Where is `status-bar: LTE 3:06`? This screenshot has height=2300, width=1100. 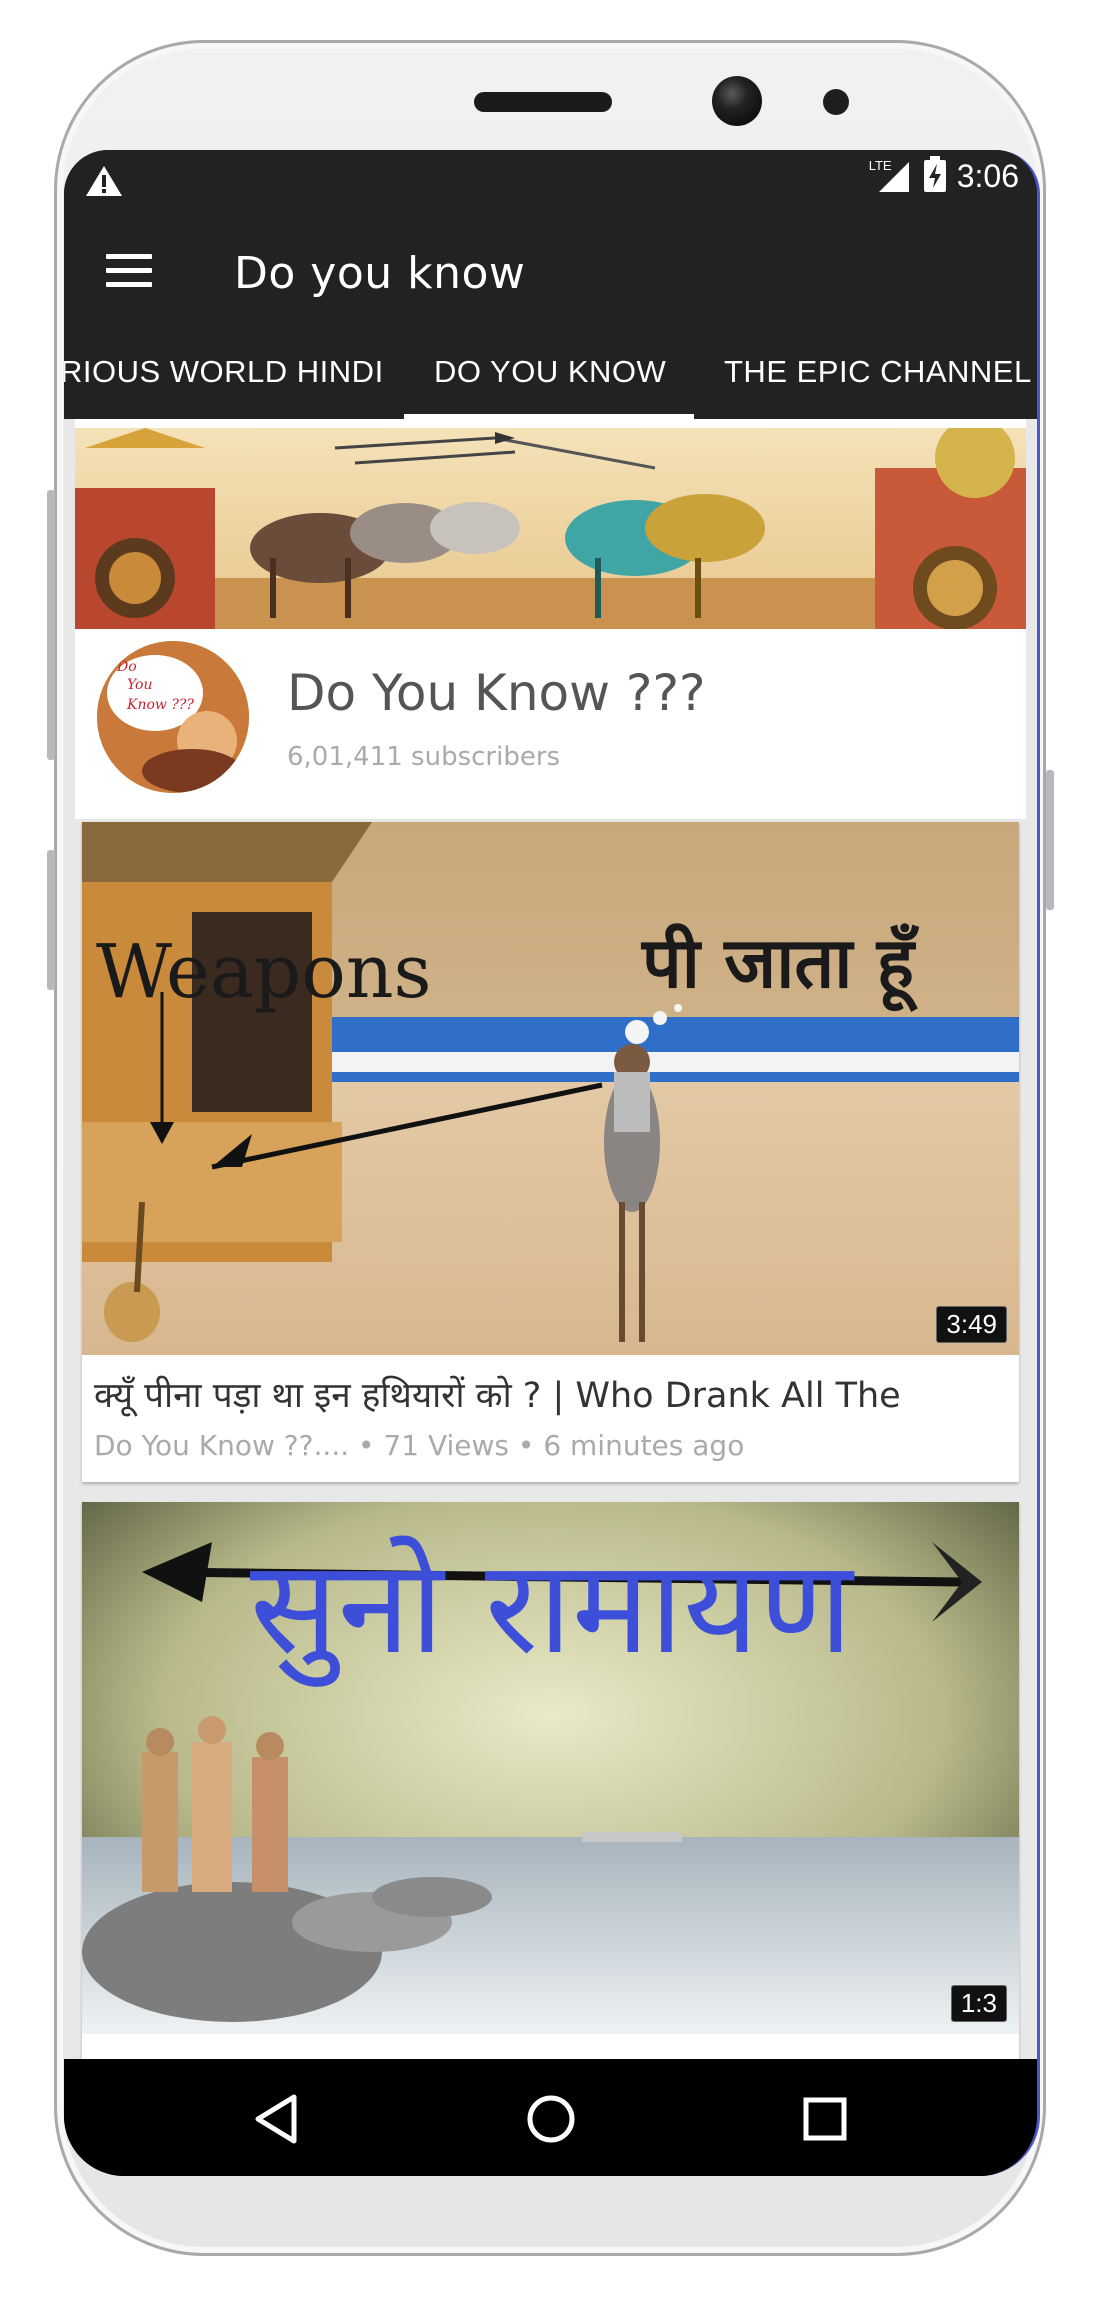
status-bar: LTE 3:06 is located at coordinates (550, 180).